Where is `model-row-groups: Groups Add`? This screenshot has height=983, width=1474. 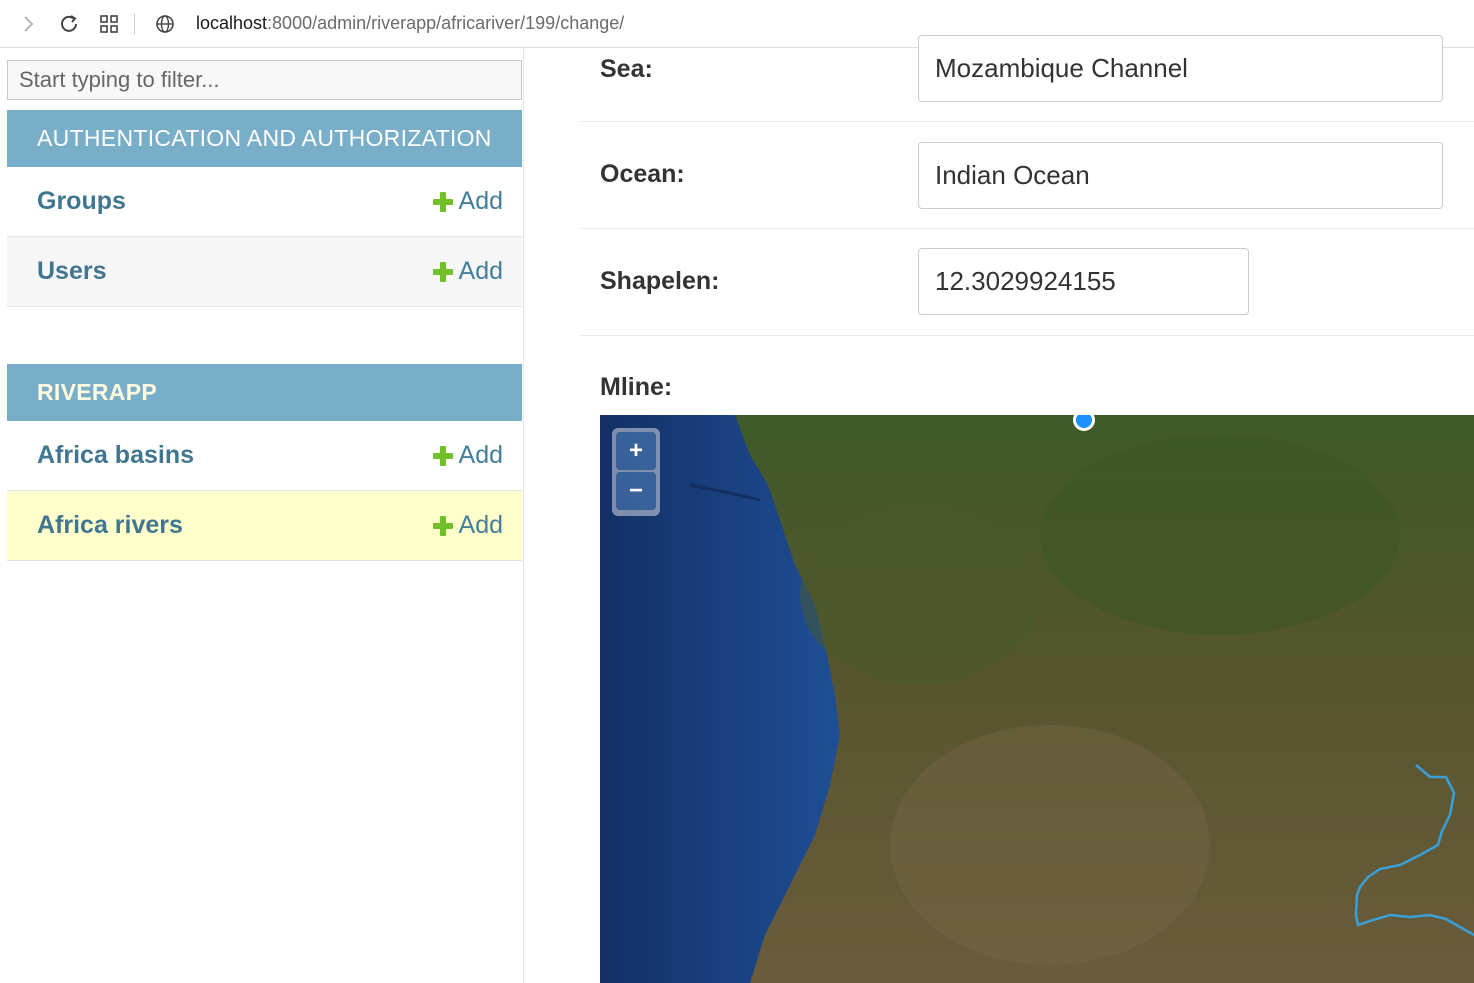 model-row-groups: Groups Add is located at coordinates (264, 202).